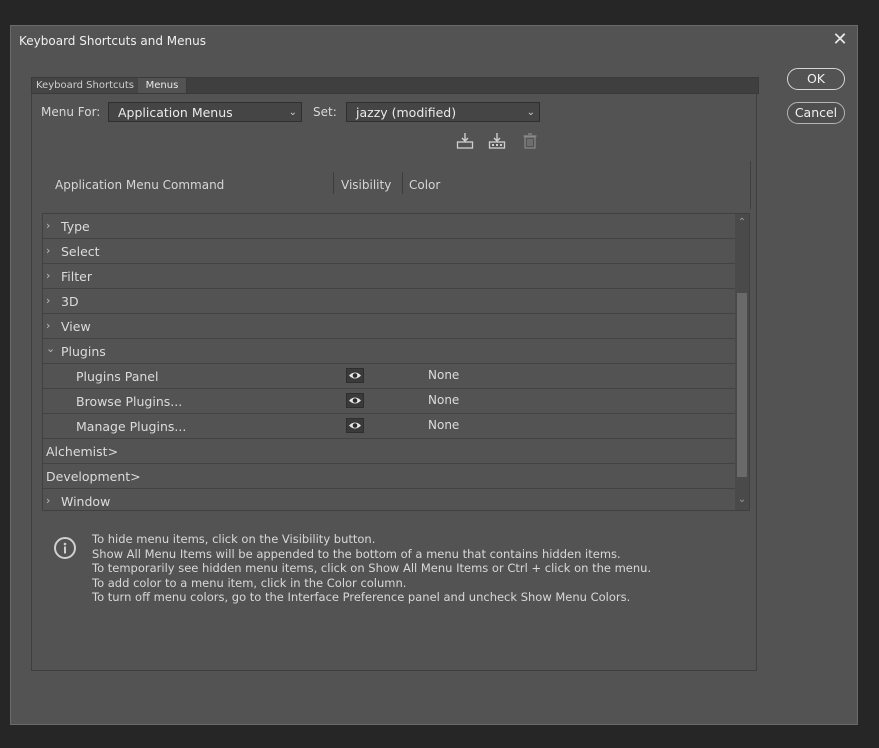 Image resolution: width=879 pixels, height=748 pixels. I want to click on column-color: Color, so click(425, 185).